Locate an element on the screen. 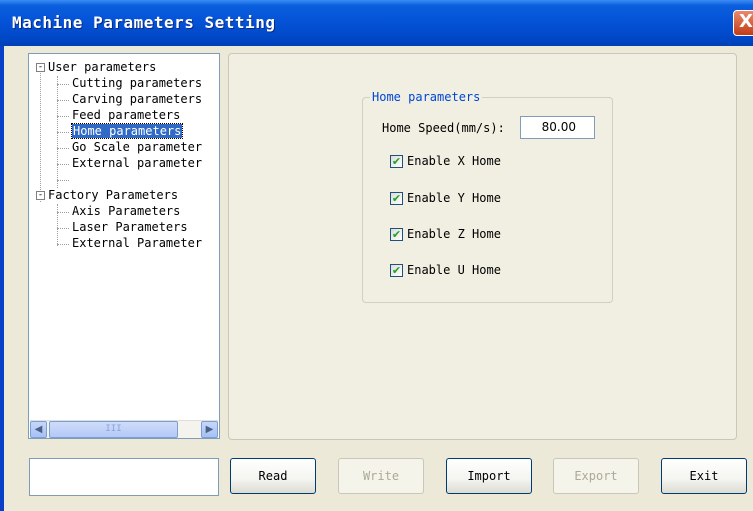 Image resolution: width=753 pixels, height=511 pixels. scroll-right-button: ▶ is located at coordinates (209, 429).